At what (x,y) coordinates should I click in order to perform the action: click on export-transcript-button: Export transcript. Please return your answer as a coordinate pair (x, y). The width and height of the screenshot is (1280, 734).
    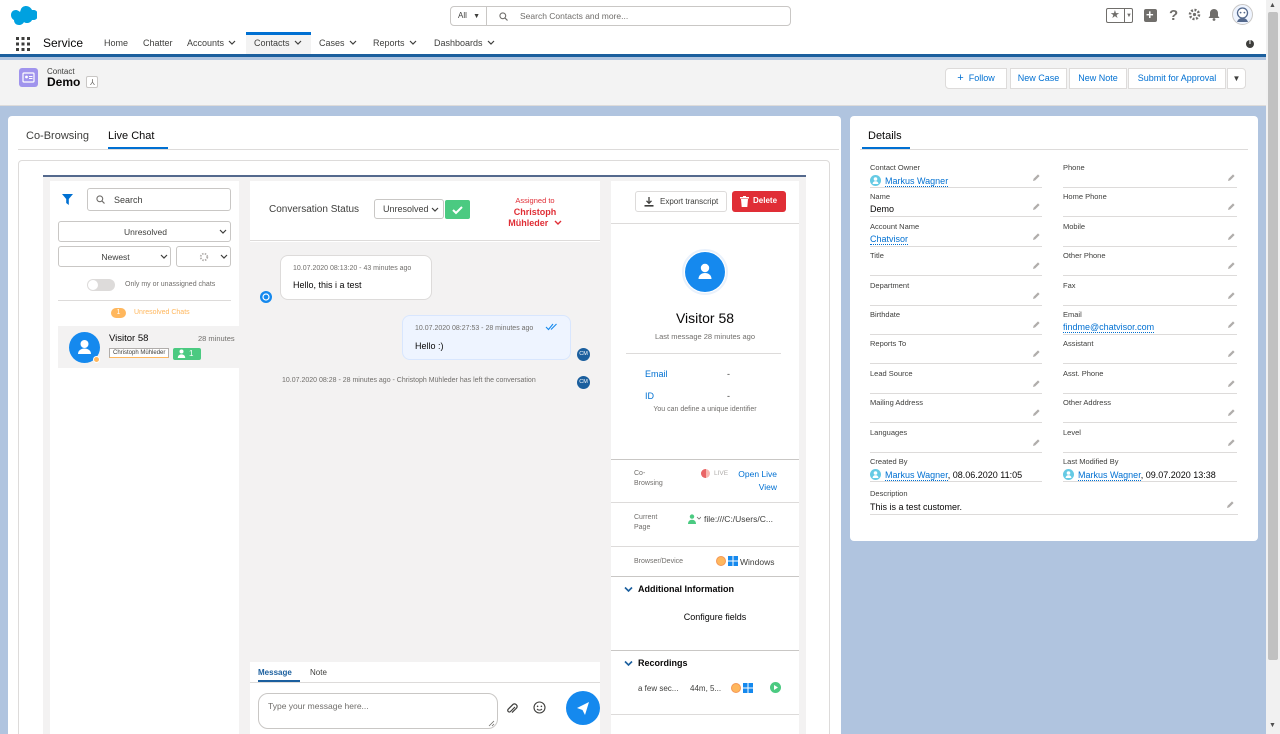
    Looking at the image, I should click on (681, 201).